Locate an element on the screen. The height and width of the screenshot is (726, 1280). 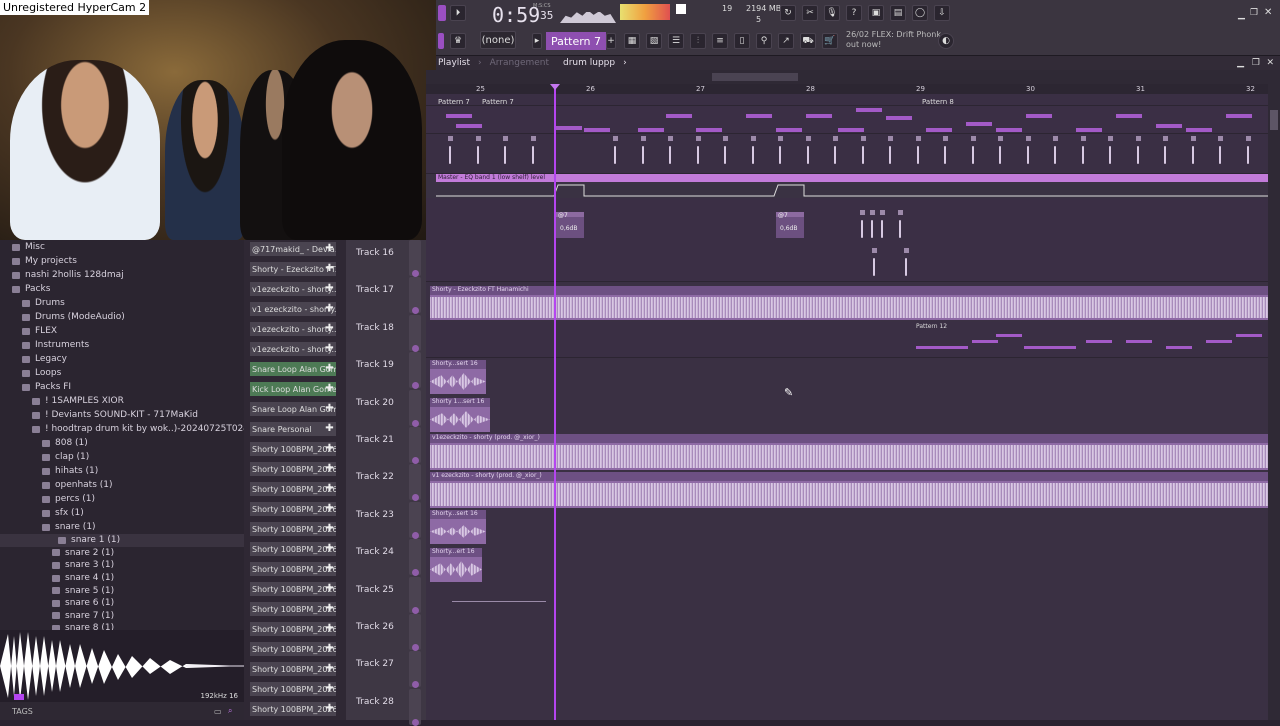
save-icon: ▣ is located at coordinates (876, 13).